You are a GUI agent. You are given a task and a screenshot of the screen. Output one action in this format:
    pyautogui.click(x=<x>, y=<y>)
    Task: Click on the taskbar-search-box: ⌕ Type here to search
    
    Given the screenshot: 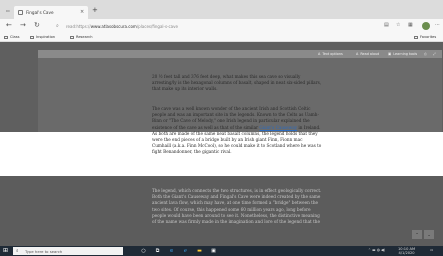 What is the action you would take?
    pyautogui.click(x=68, y=251)
    